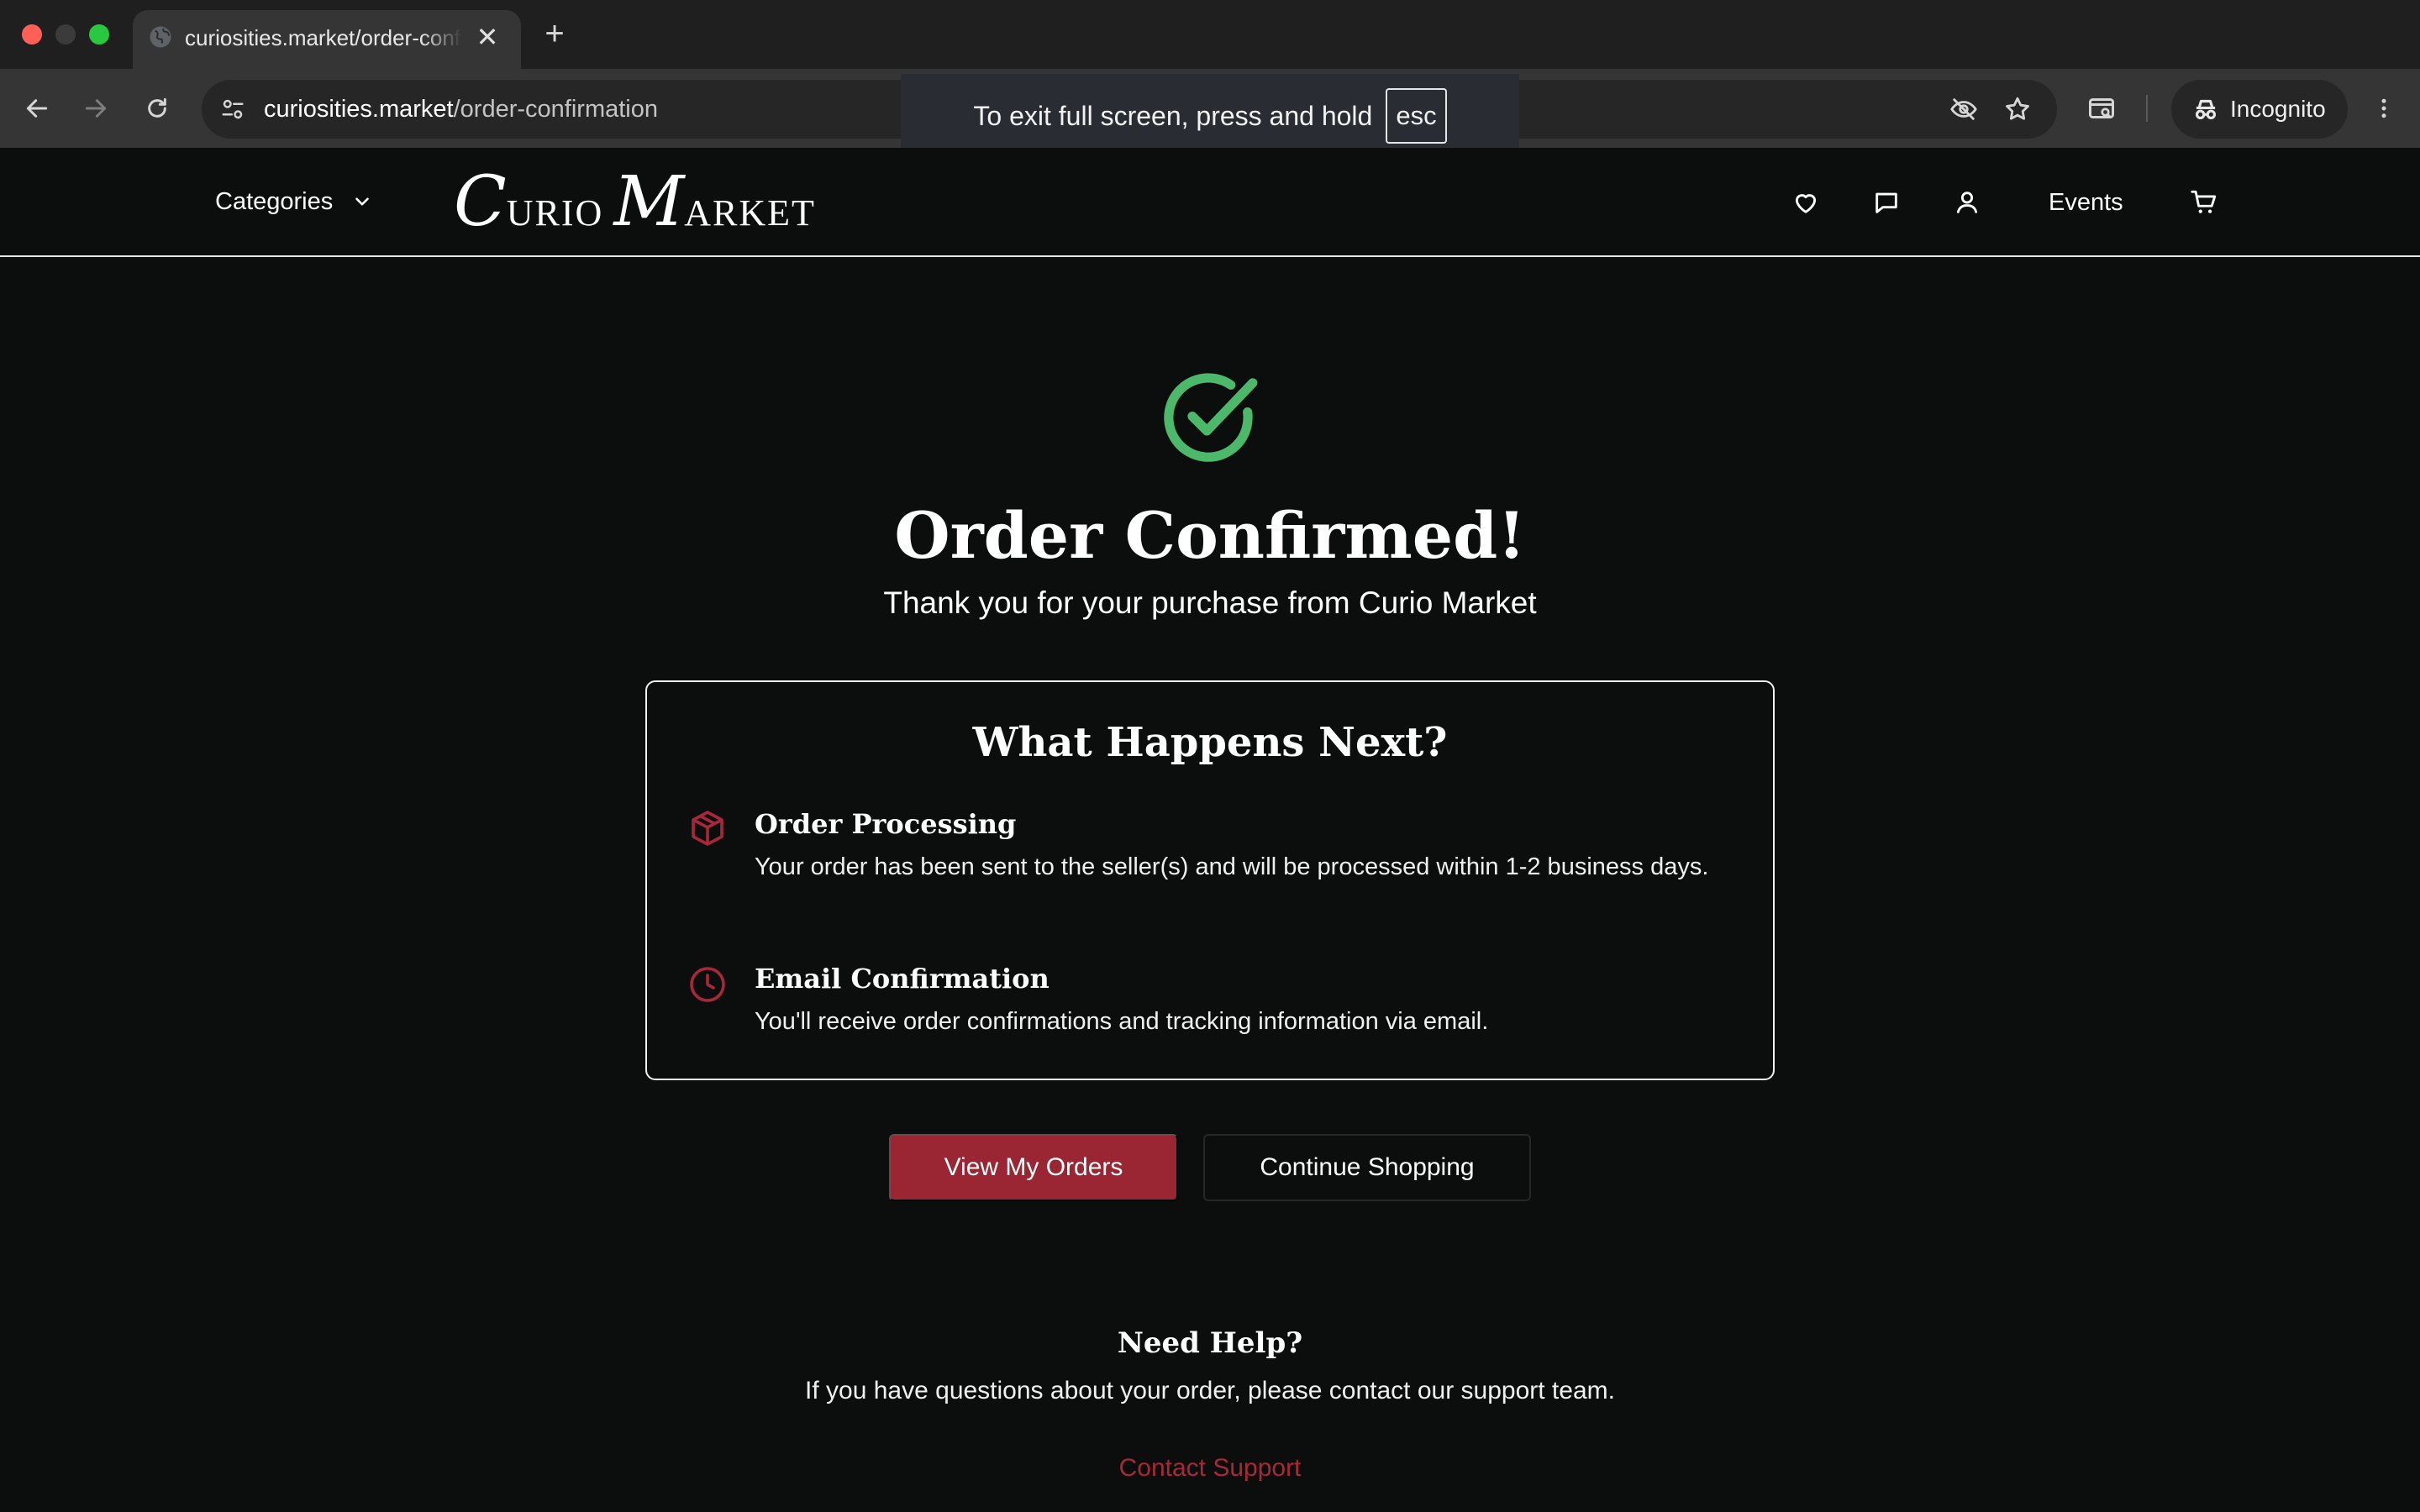 The width and height of the screenshot is (2420, 1512). Describe the element at coordinates (157, 108) in the screenshot. I see `reload-icon` at that location.